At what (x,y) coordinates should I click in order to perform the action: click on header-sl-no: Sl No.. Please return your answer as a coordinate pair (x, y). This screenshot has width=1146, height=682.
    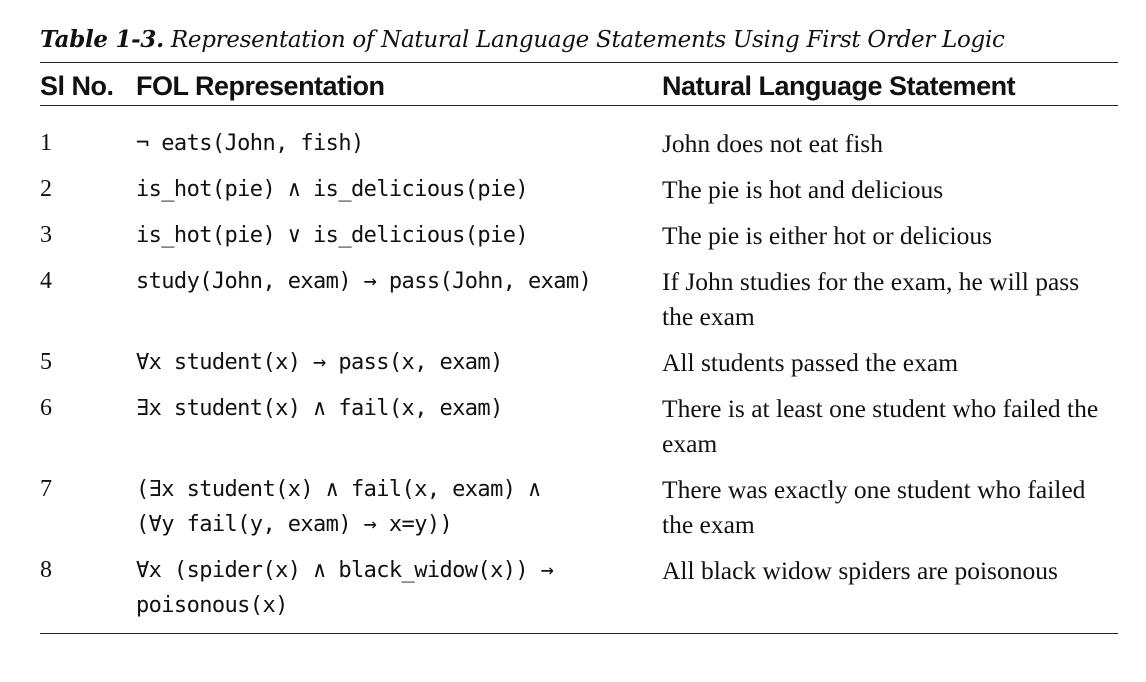
    Looking at the image, I should click on (88, 84).